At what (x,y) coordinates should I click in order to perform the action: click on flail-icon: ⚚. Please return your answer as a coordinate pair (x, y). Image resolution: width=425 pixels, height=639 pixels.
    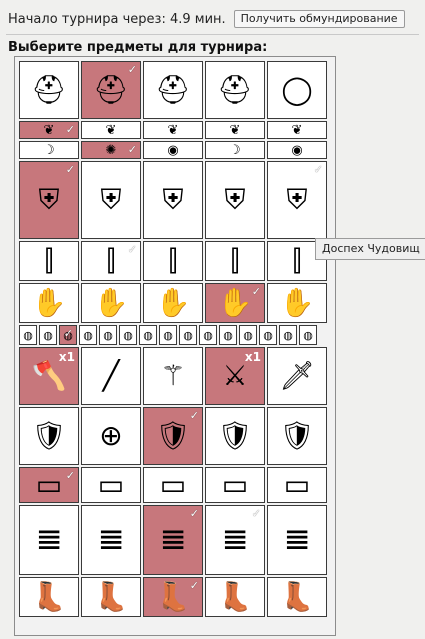
    Looking at the image, I should click on (173, 375).